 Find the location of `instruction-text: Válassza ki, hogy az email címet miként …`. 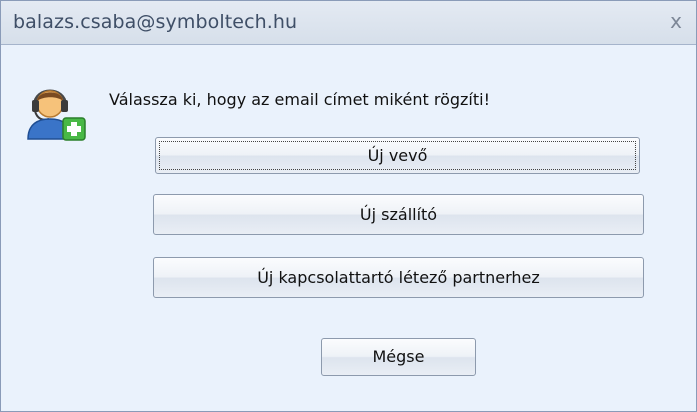

instruction-text: Válassza ki, hogy az email címet miként … is located at coordinates (299, 99).